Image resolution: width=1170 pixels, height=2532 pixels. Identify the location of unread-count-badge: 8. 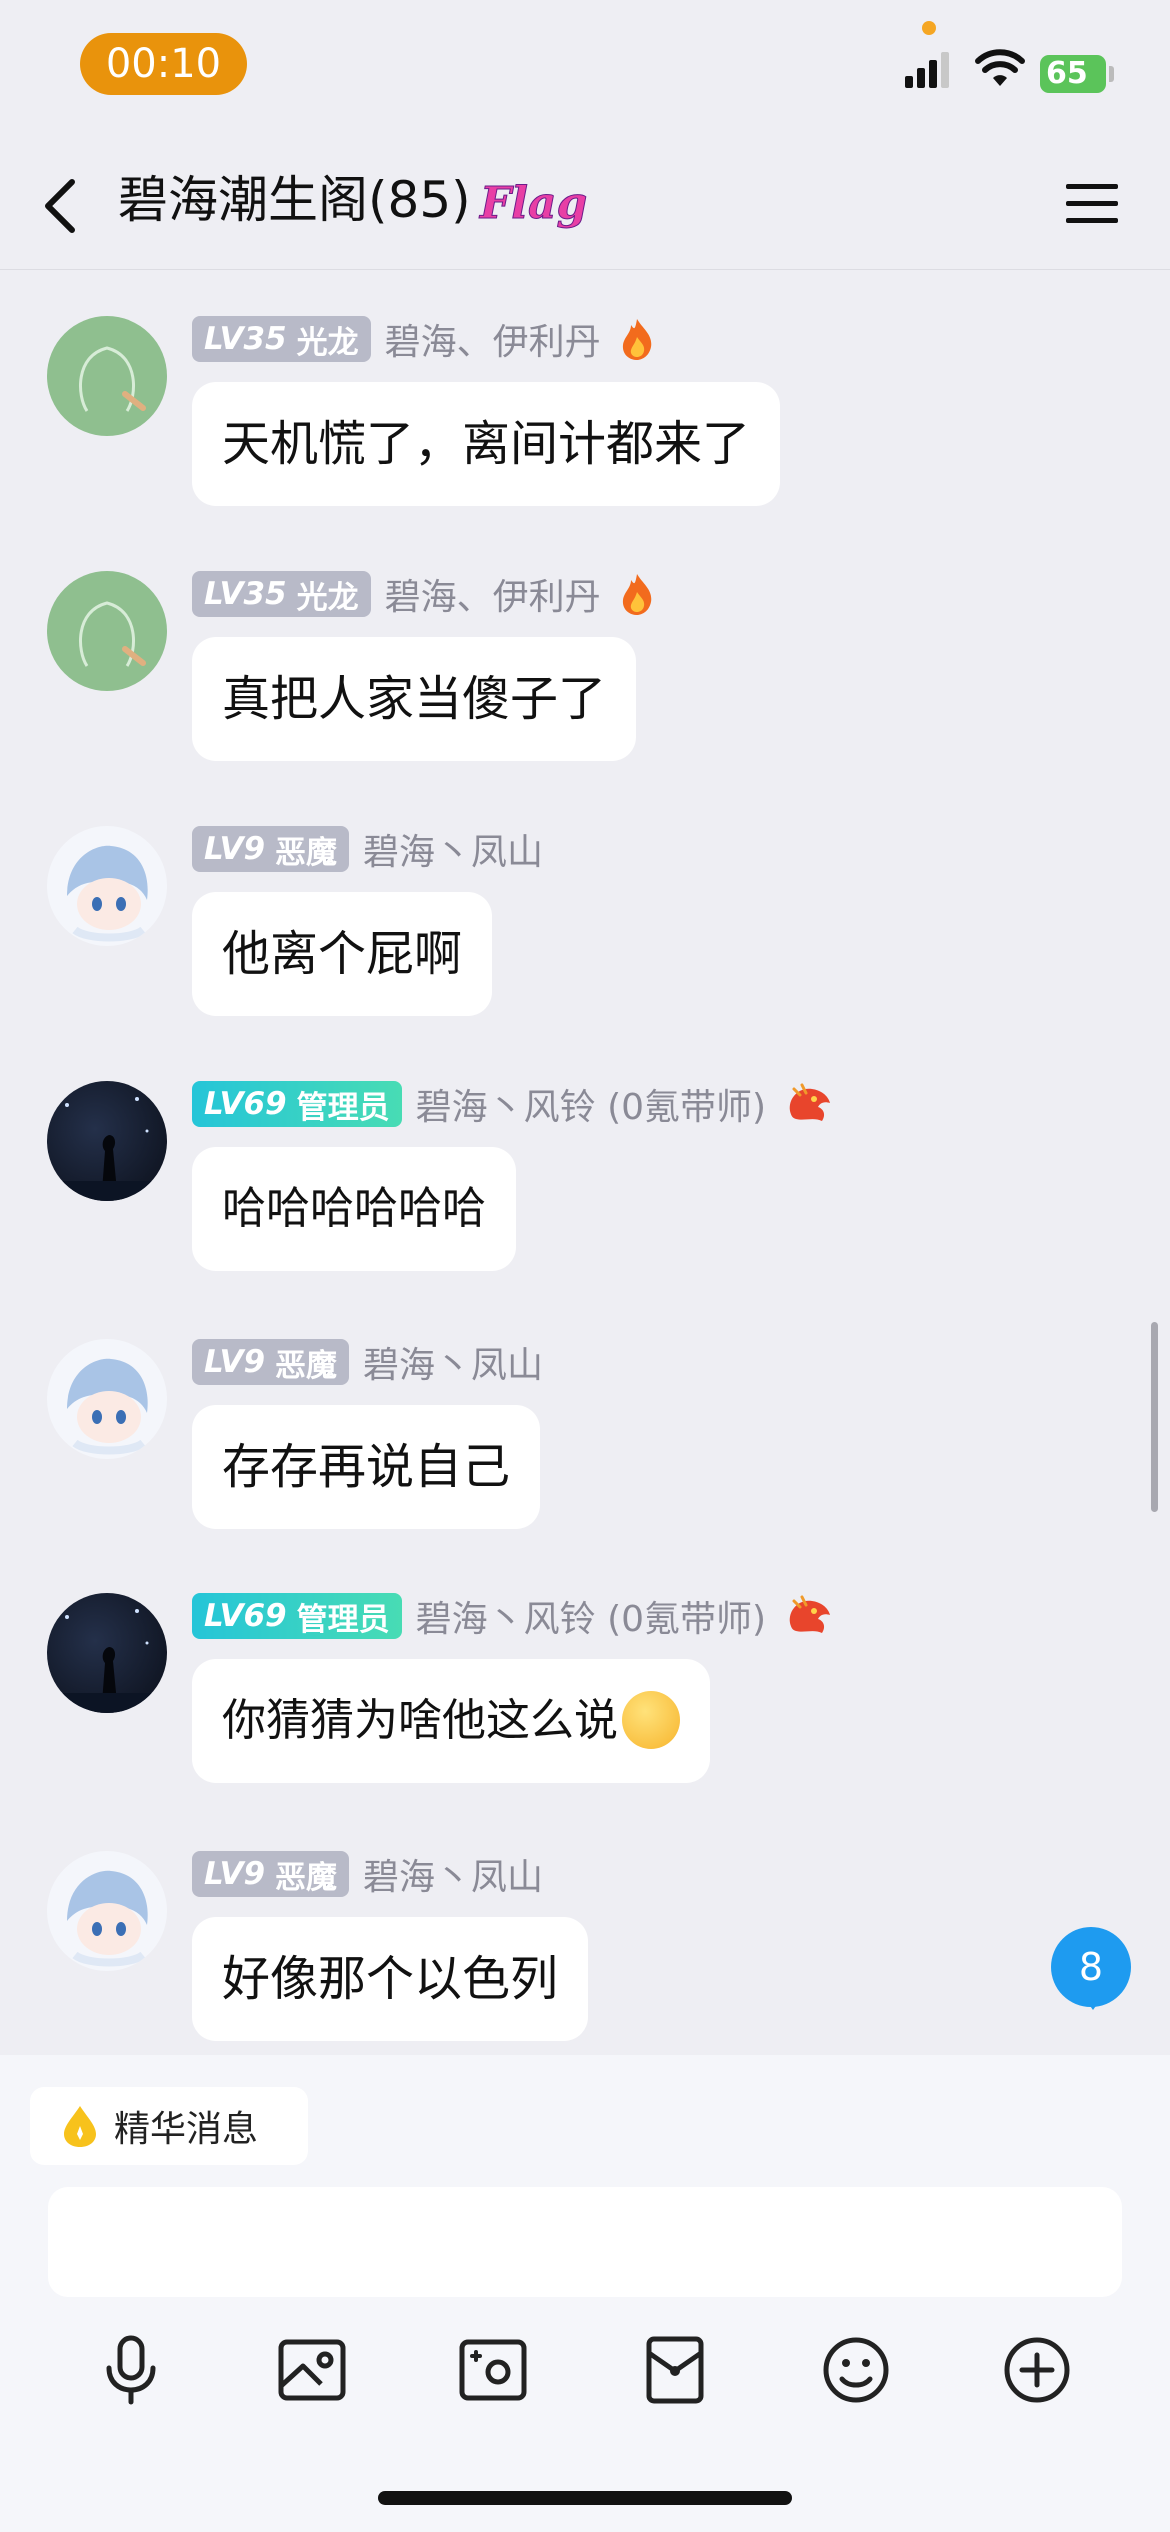
(1091, 1967).